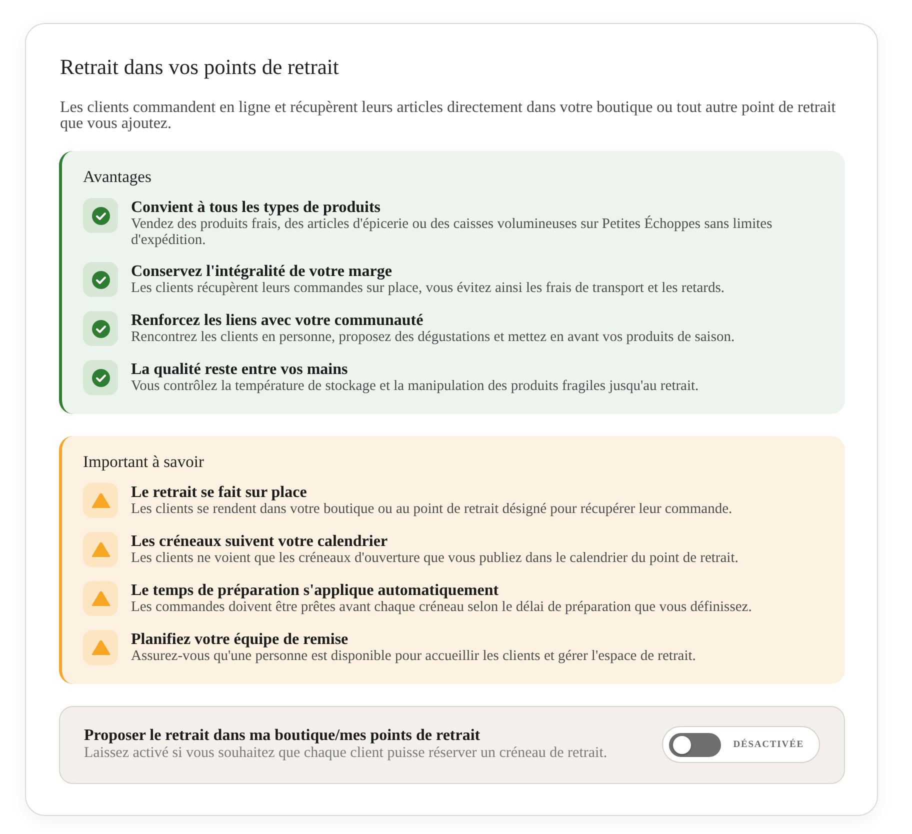 This screenshot has height=834, width=912. What do you see at coordinates (441, 608) in the screenshot?
I see `item-description: Les commandes doivent être prêtes avant chaque créneau selon le délai de préparation que vous définissez.` at bounding box center [441, 608].